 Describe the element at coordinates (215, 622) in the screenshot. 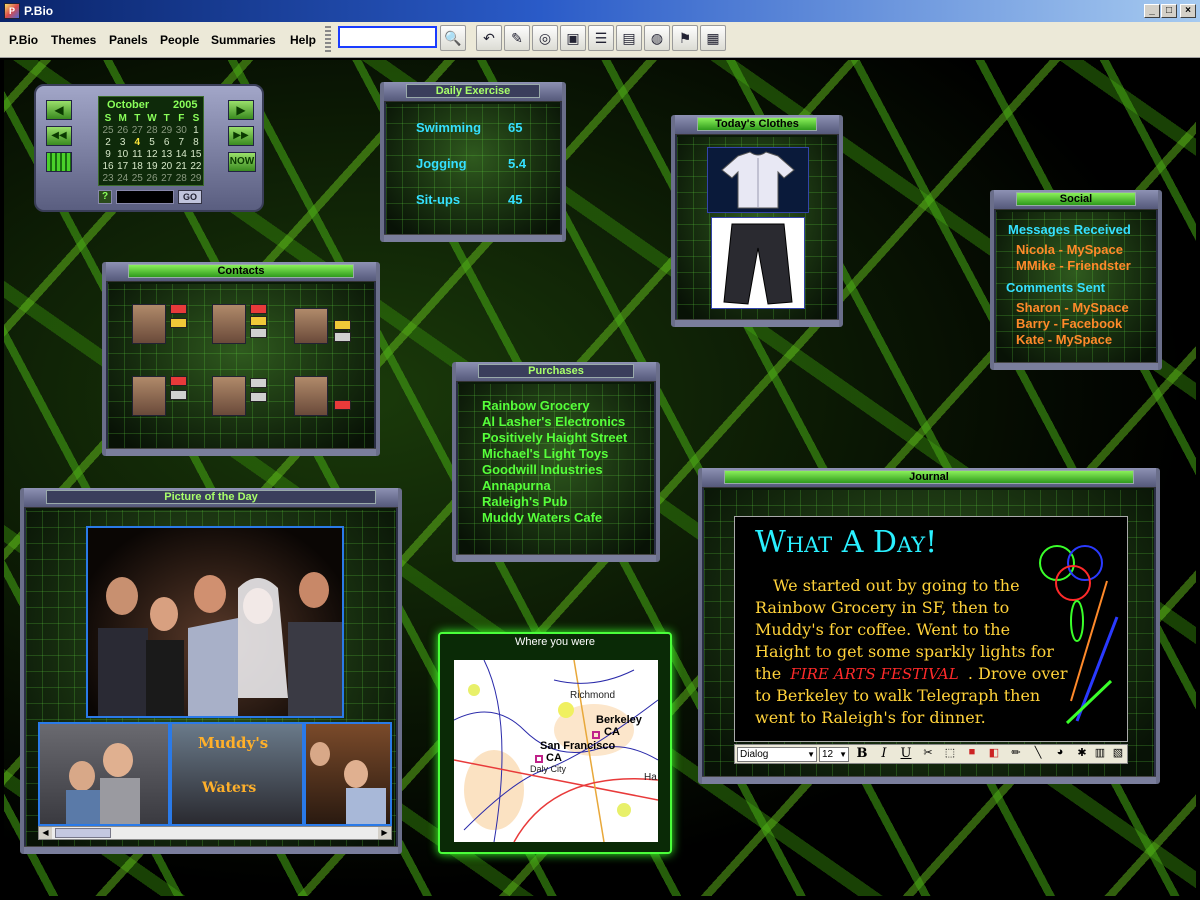

I see `main-photo` at that location.